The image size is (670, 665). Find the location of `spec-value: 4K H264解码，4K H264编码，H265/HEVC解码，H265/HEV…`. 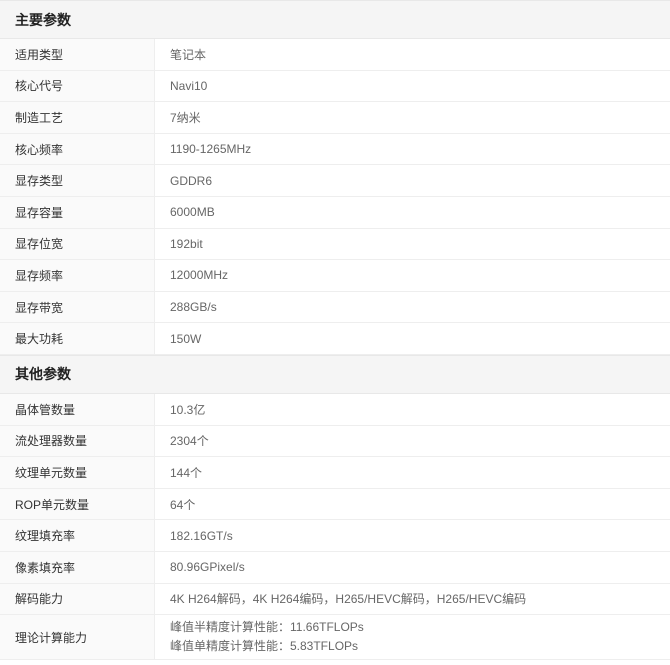

spec-value: 4K H264解码，4K H264编码，H265/HEVC解码，H265/HEV… is located at coordinates (348, 599).